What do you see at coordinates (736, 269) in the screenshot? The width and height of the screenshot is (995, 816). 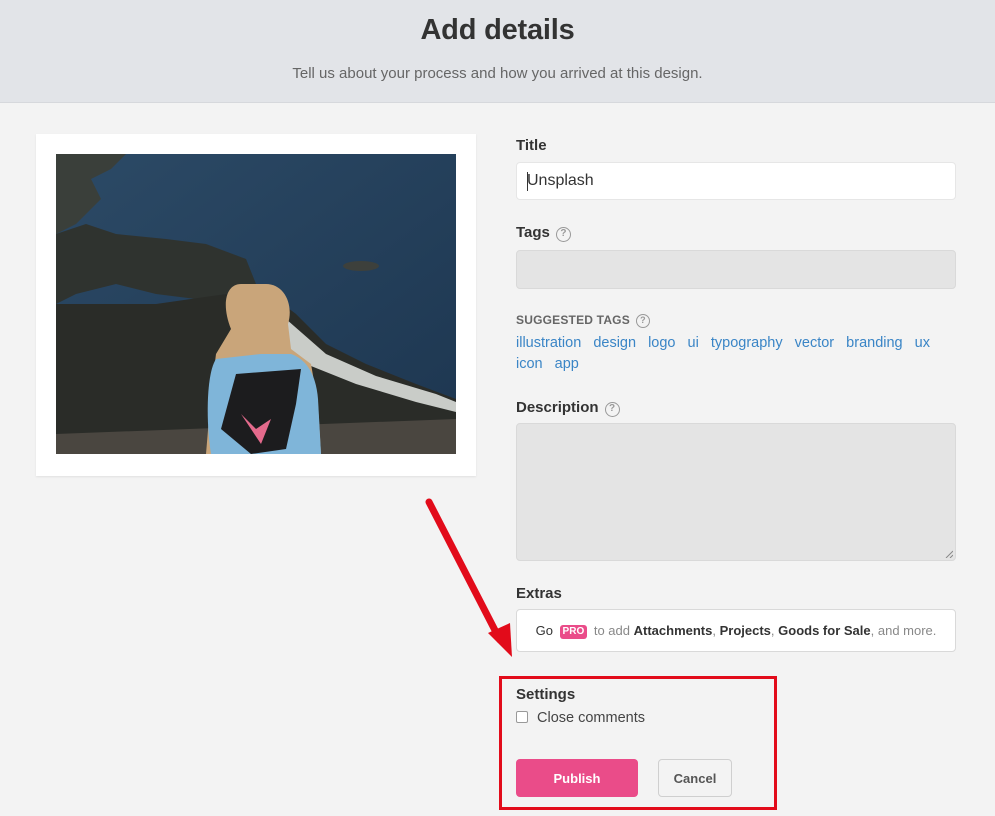 I see `tags-input` at bounding box center [736, 269].